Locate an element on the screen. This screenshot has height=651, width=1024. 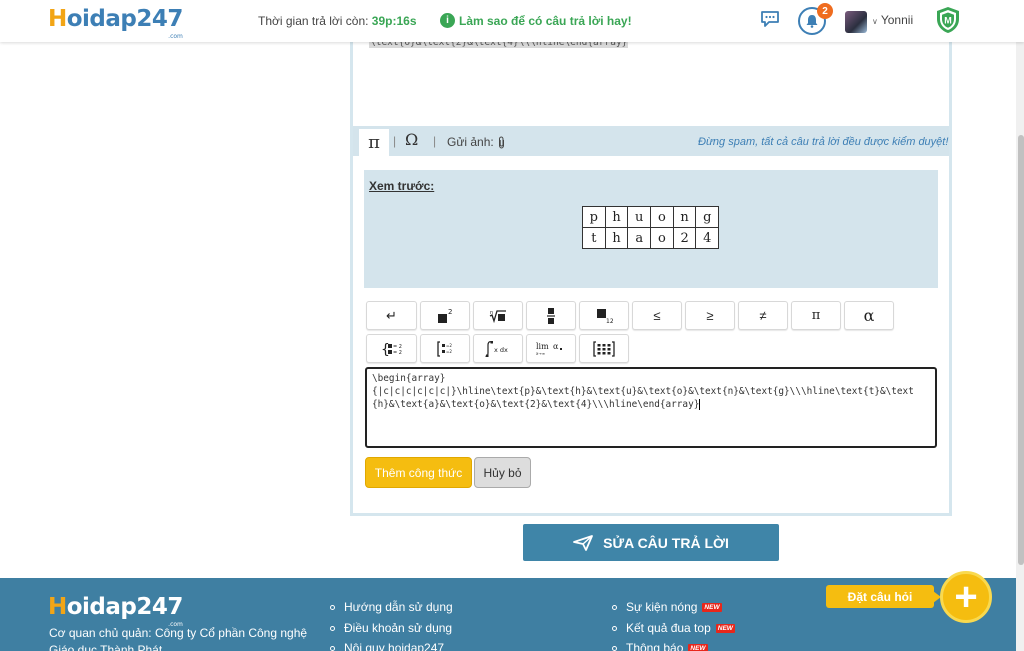
paper-plane-icon is located at coordinates (583, 542).